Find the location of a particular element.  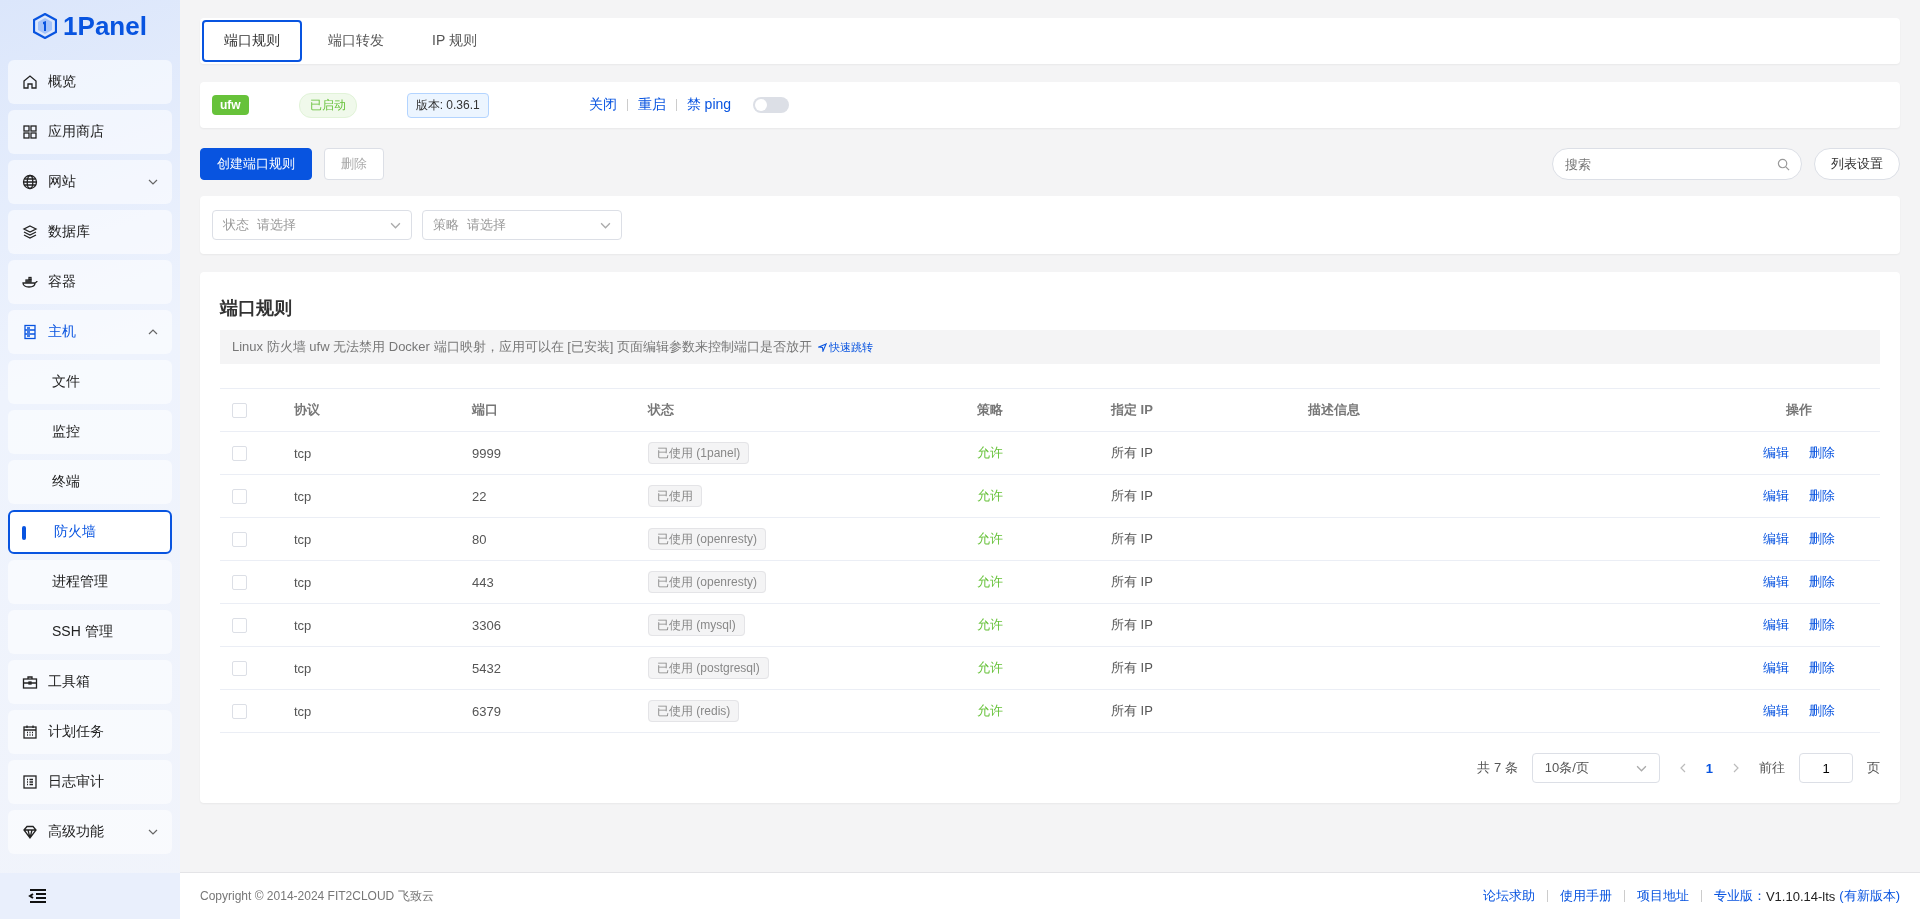

footer-link: 论坛求助 is located at coordinates (1508, 896).